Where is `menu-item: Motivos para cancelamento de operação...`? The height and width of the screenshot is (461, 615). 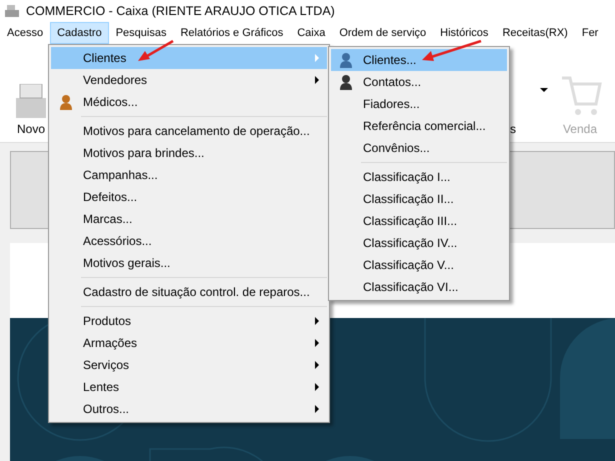 menu-item: Motivos para cancelamento de operação... is located at coordinates (189, 131).